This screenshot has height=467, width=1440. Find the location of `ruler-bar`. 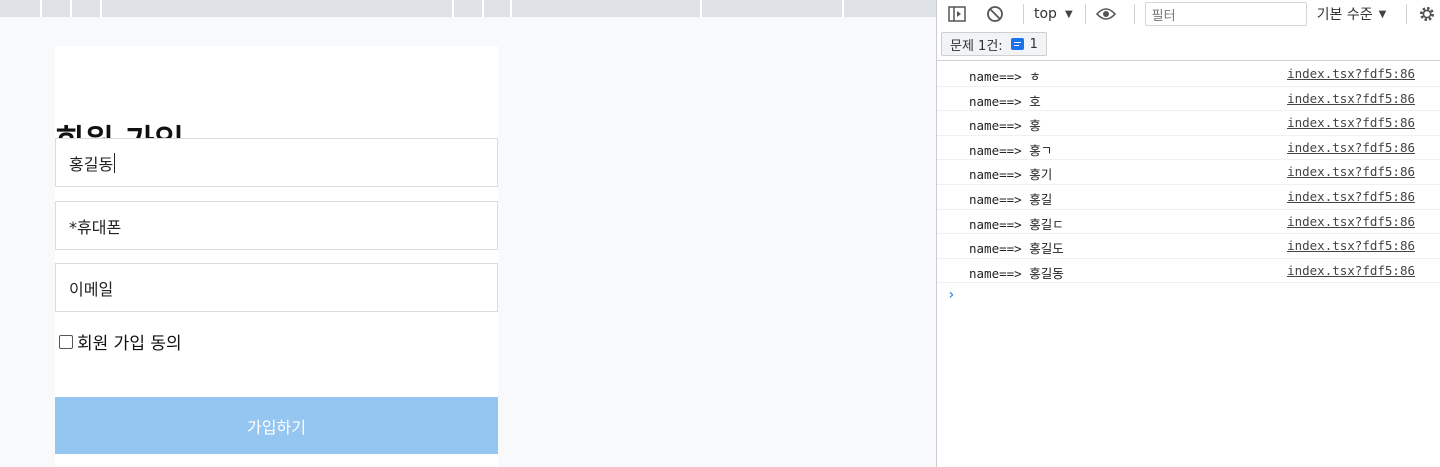

ruler-bar is located at coordinates (468, 8).